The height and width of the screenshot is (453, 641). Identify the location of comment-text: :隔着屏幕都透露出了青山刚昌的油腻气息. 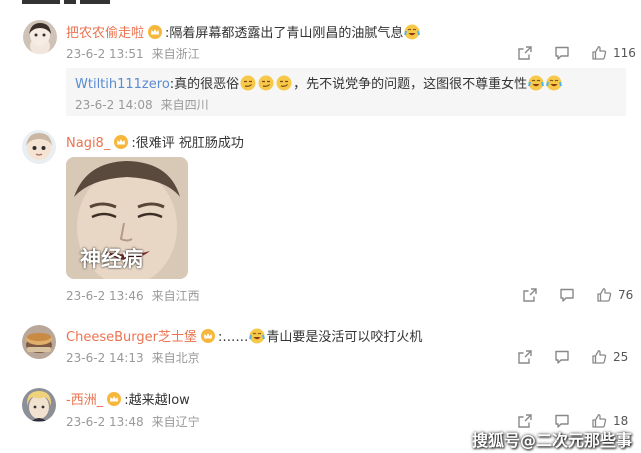
(284, 33).